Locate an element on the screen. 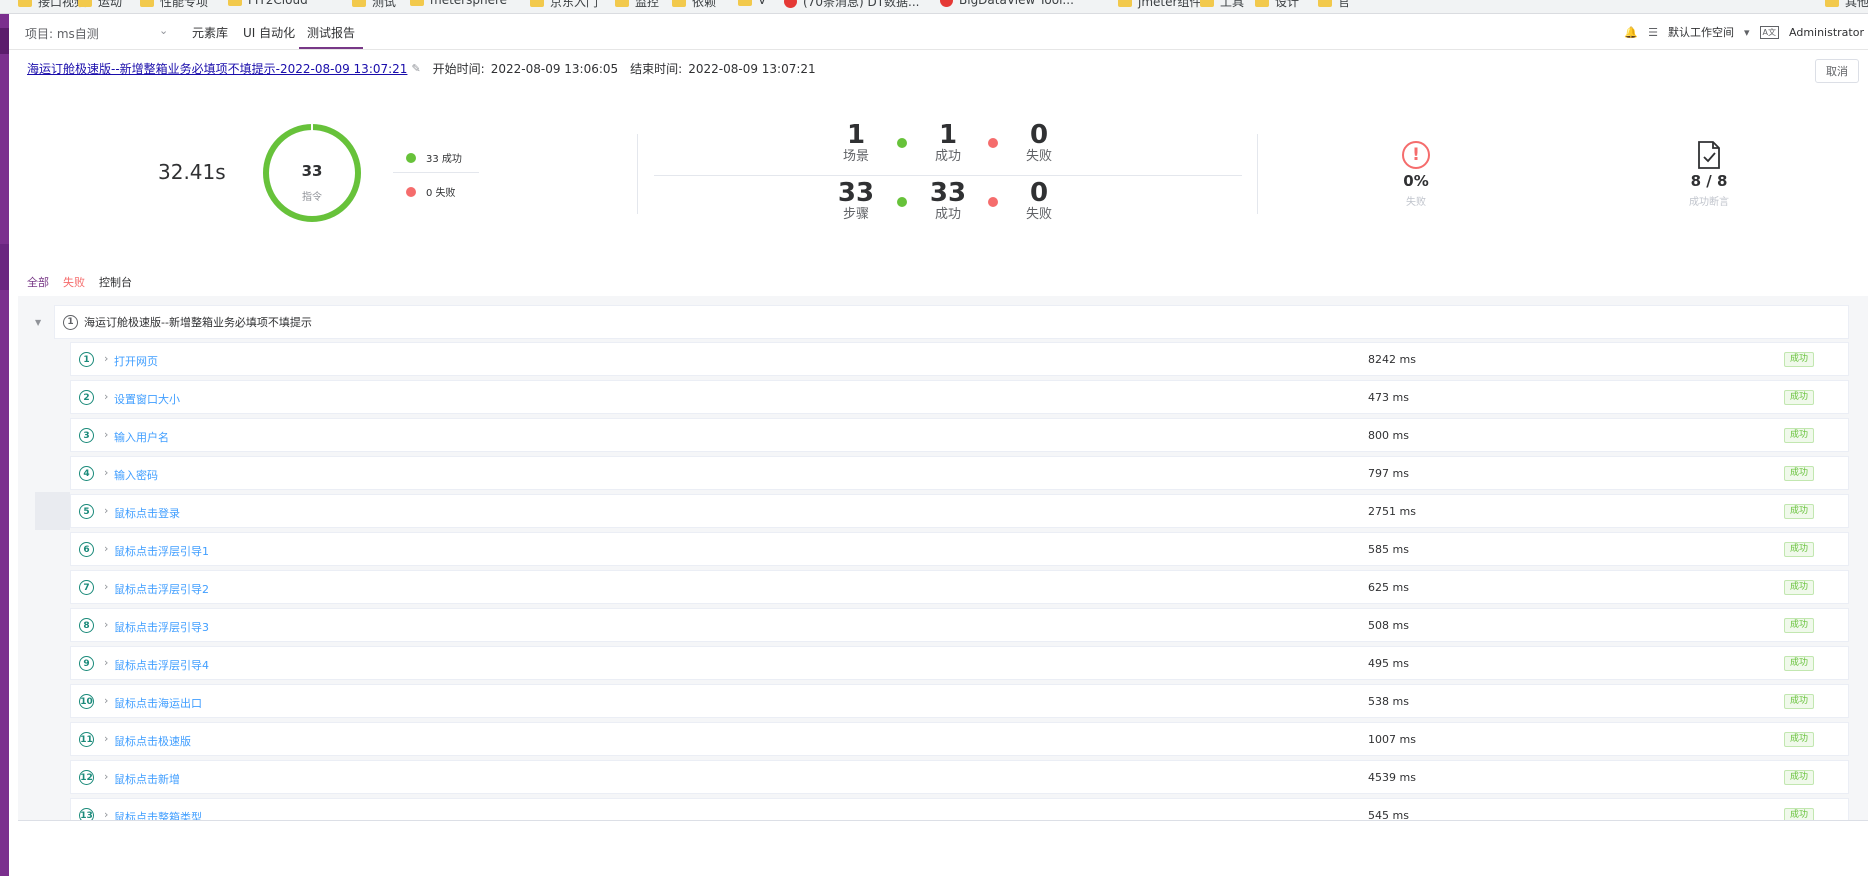 The image size is (1868, 876). bookmark-item: V is located at coordinates (752, 3).